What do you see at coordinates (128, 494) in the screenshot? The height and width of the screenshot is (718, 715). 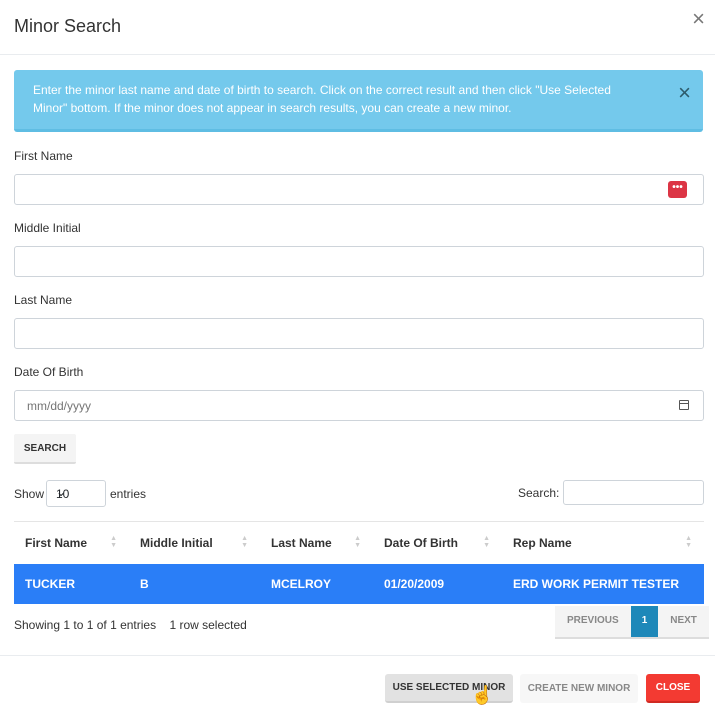 I see `entries-label: entries` at bounding box center [128, 494].